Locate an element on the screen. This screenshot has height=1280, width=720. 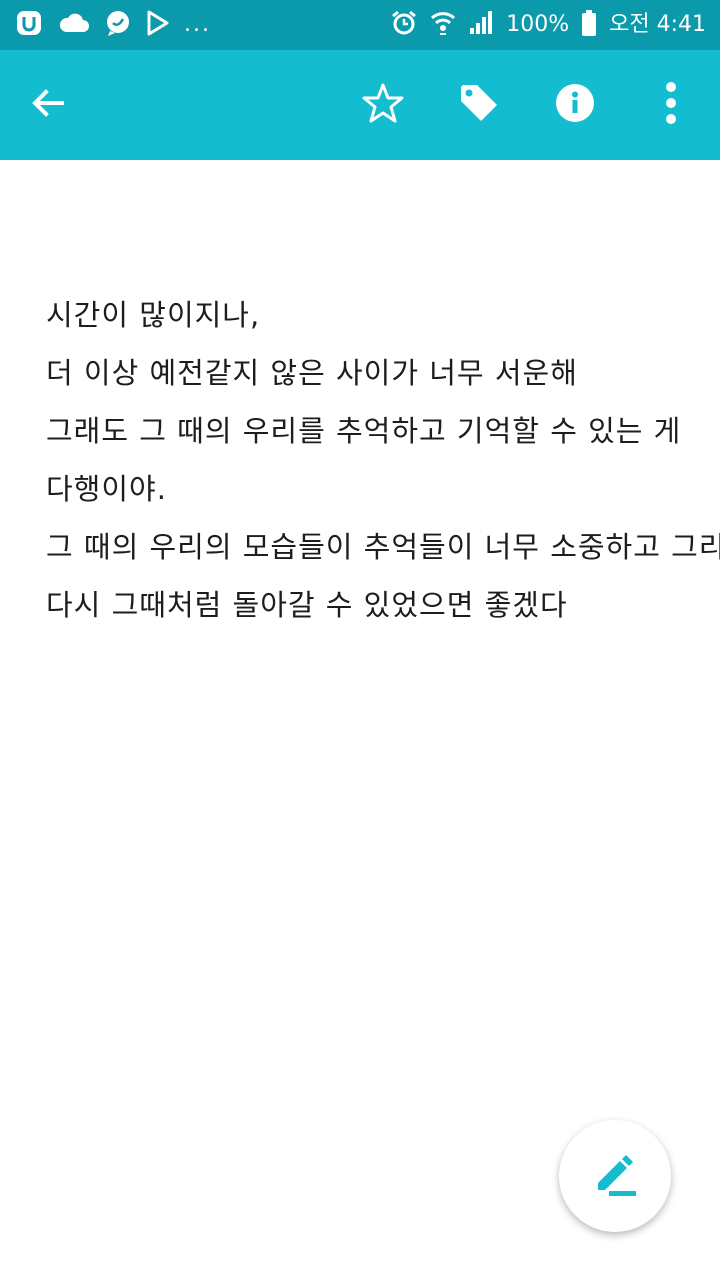
info-button is located at coordinates (575, 105).